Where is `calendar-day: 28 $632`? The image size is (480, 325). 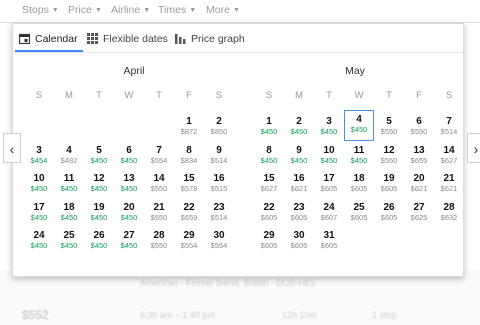 calendar-day: 28 $632 is located at coordinates (449, 212).